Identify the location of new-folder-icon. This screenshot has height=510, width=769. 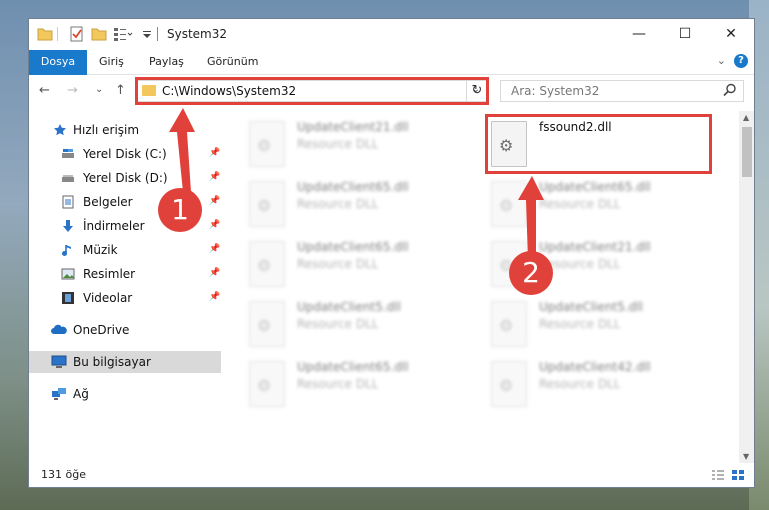
(99, 34).